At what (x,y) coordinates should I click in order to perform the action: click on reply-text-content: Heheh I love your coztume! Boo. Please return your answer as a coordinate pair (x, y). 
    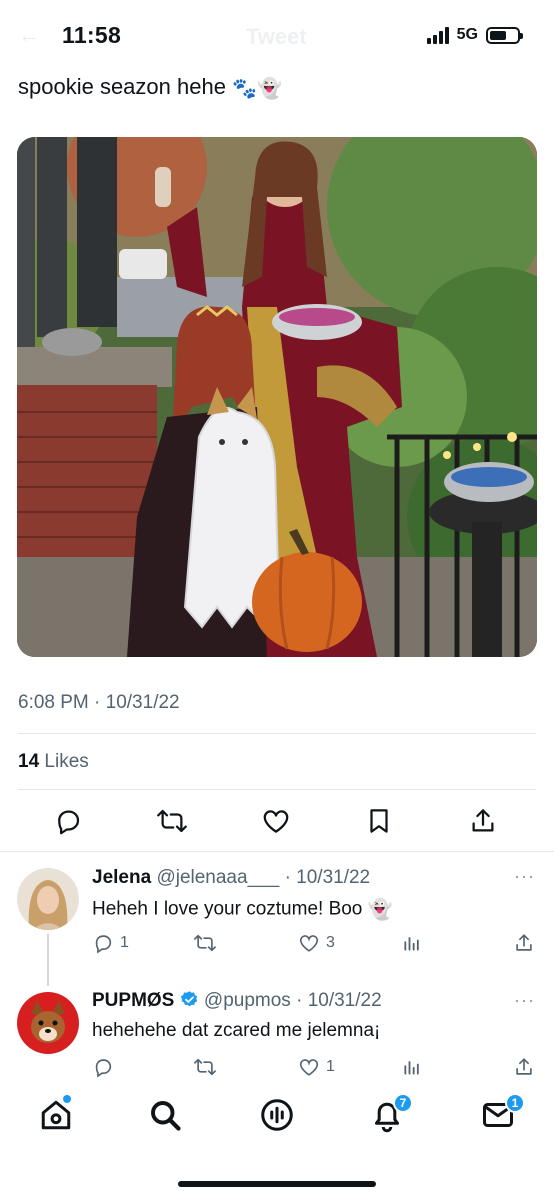
    Looking at the image, I should click on (227, 909).